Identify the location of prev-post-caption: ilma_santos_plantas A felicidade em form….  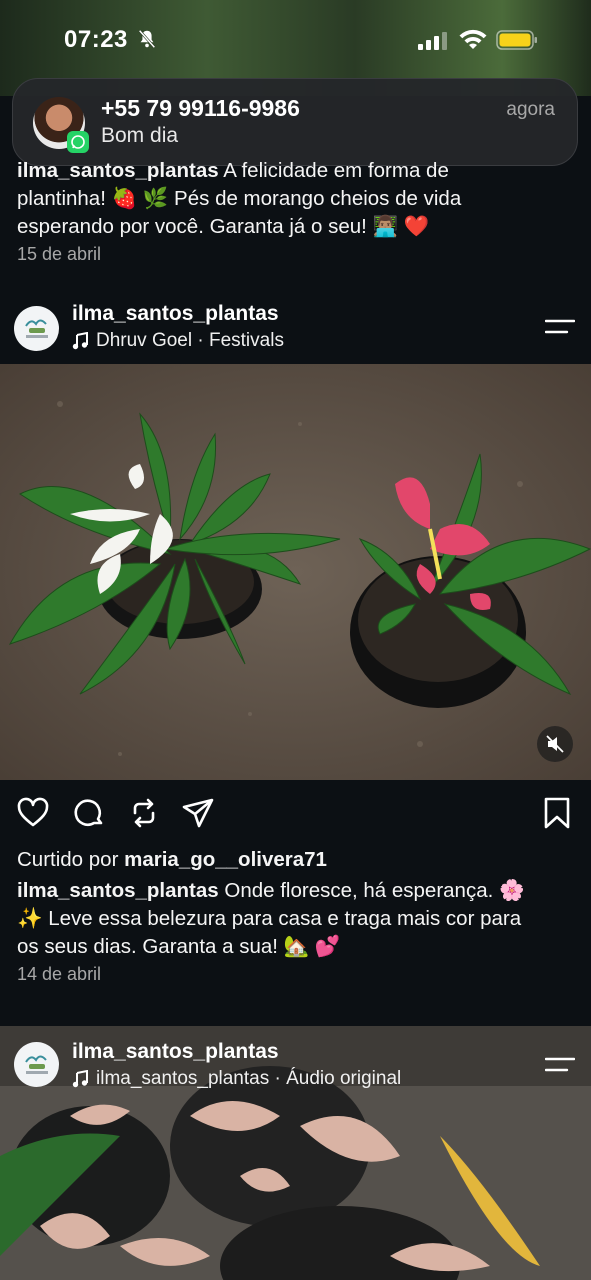
(239, 198).